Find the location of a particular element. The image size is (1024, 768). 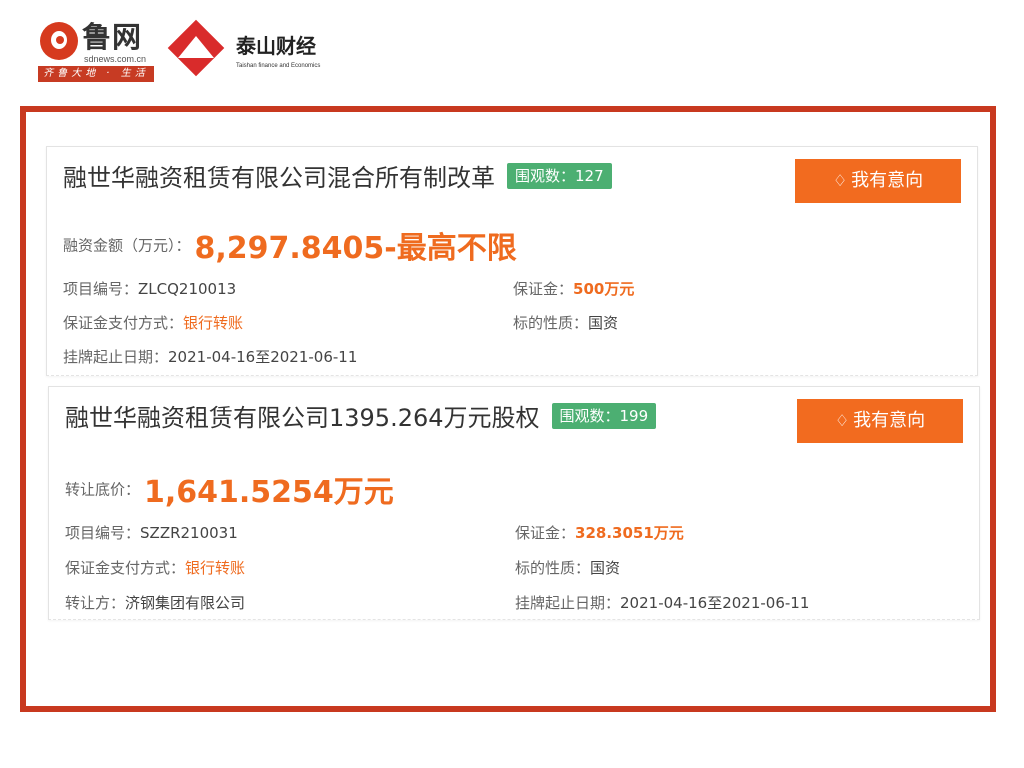

price-value: 1,641.5254万元 is located at coordinates (269, 492).